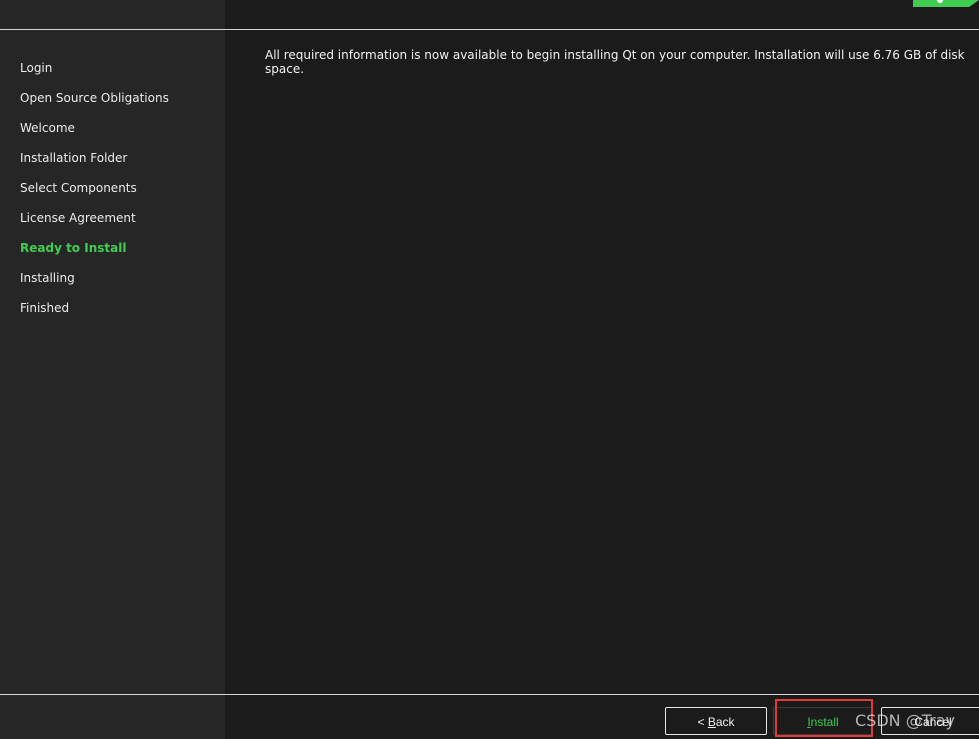 The image size is (979, 739). Describe the element at coordinates (933, 722) in the screenshot. I see `cancel-button-label: Cancel` at that location.